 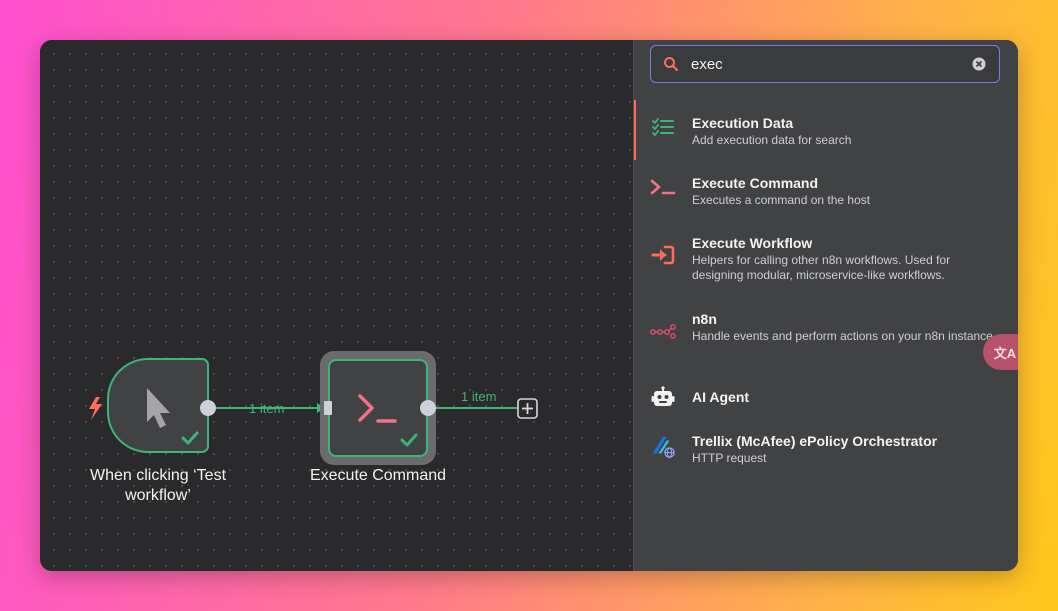 I want to click on translate-button: 文A, so click(x=1000, y=352).